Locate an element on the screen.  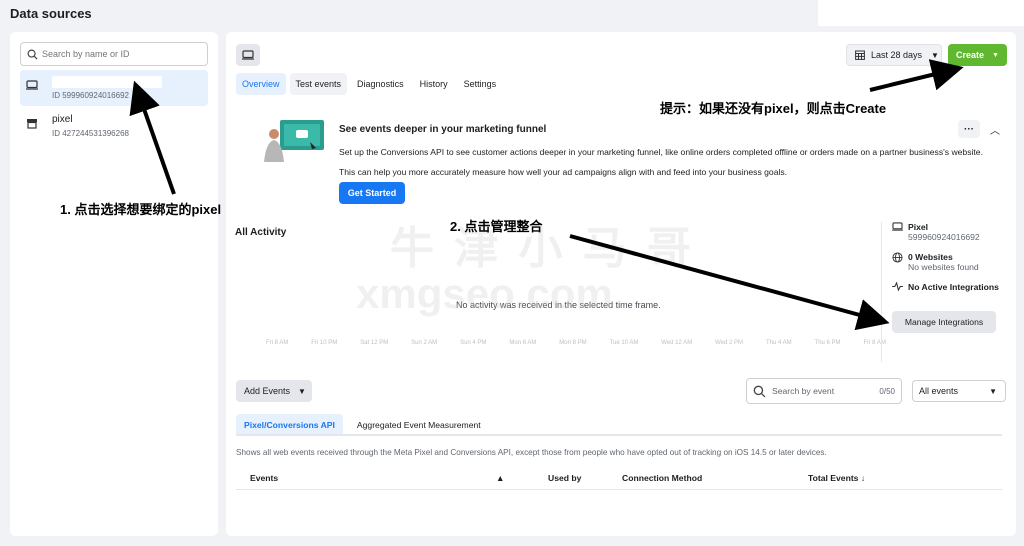
arrow-to-source is located at coordinates (152, 137).